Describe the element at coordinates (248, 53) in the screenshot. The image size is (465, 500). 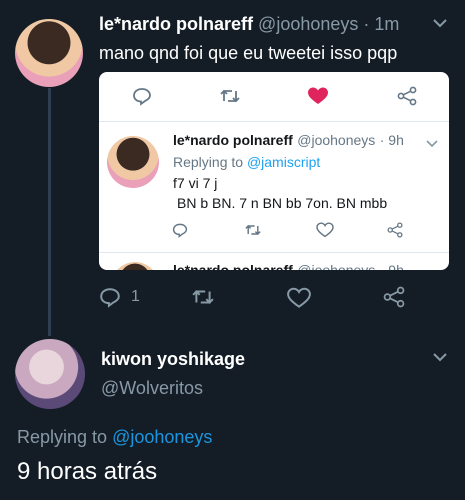
I see `tweet-text: mano qnd foi que eu tweetei isso pqp` at that location.